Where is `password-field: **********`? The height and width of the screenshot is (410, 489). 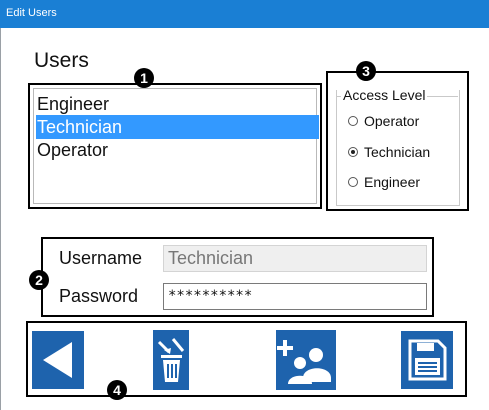
password-field: ********** is located at coordinates (295, 296).